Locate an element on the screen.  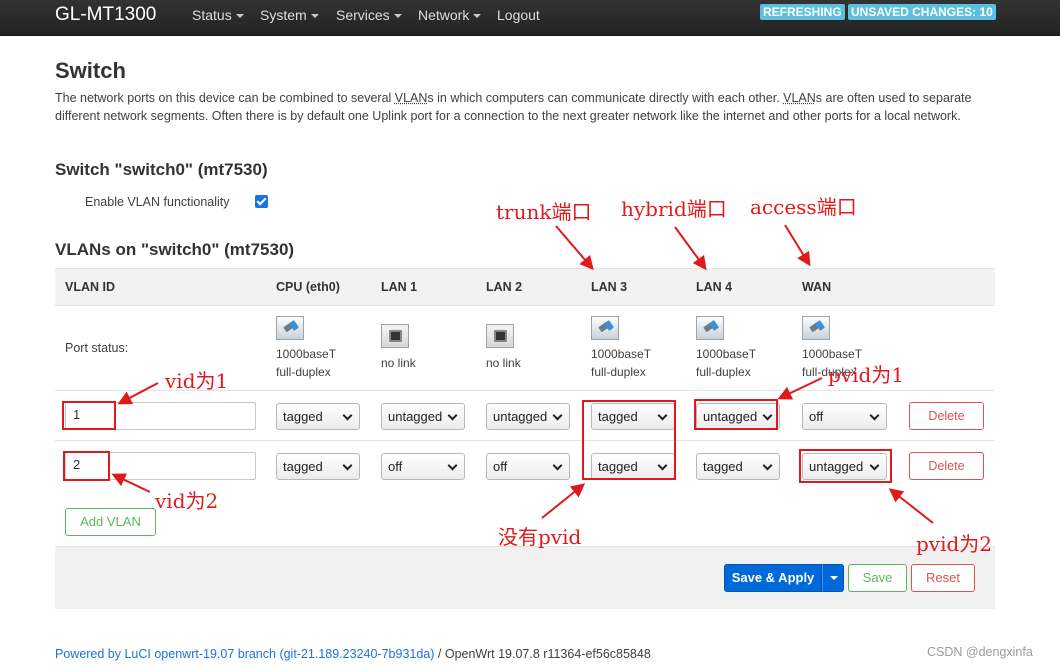
arrow-access is located at coordinates (797, 245).